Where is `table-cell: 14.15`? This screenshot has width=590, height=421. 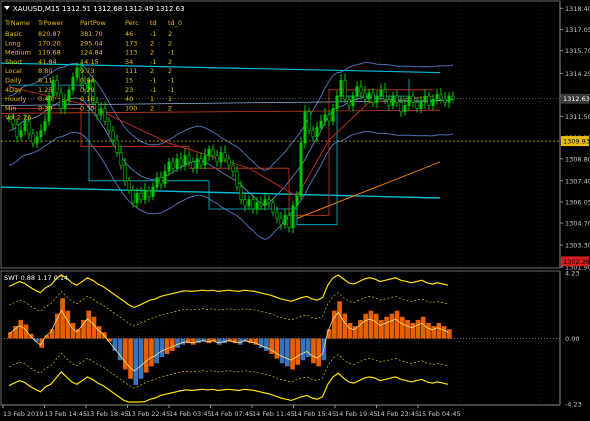
table-cell: 14.15 is located at coordinates (89, 62).